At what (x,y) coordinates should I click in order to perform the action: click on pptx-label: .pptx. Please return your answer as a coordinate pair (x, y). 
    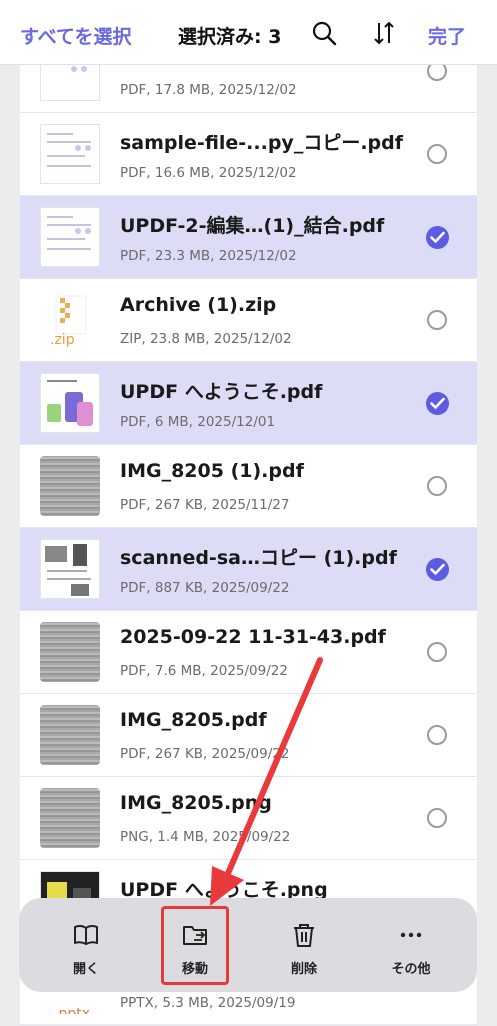
    Looking at the image, I should click on (72, 1010).